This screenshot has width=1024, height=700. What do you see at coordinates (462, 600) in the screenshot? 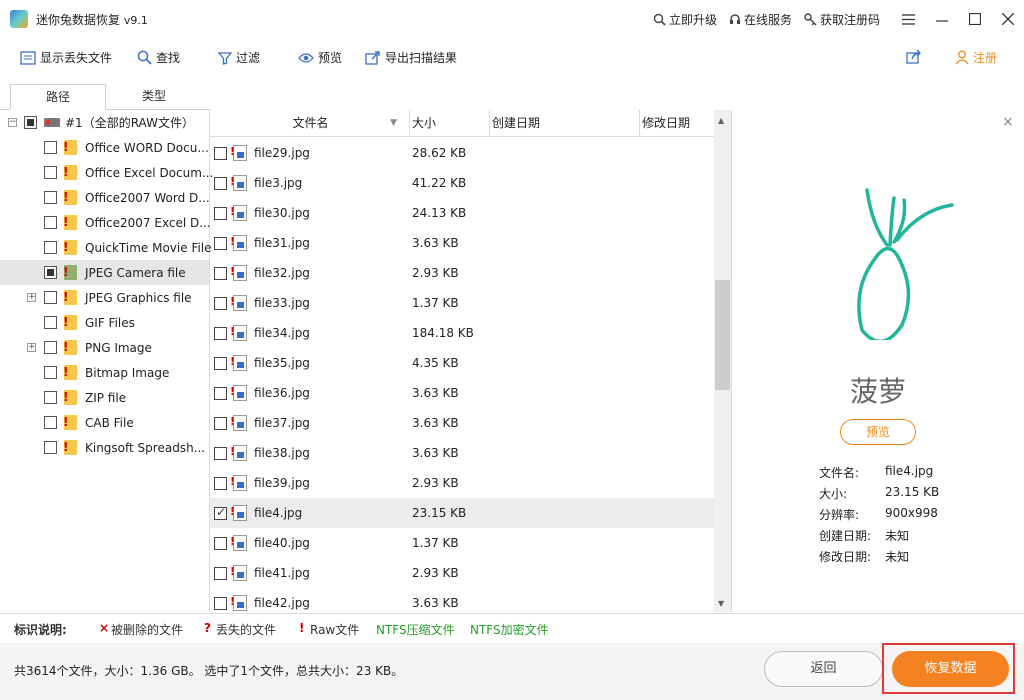
I see `file-row: ! file42.jpg 3.63 KB` at bounding box center [462, 600].